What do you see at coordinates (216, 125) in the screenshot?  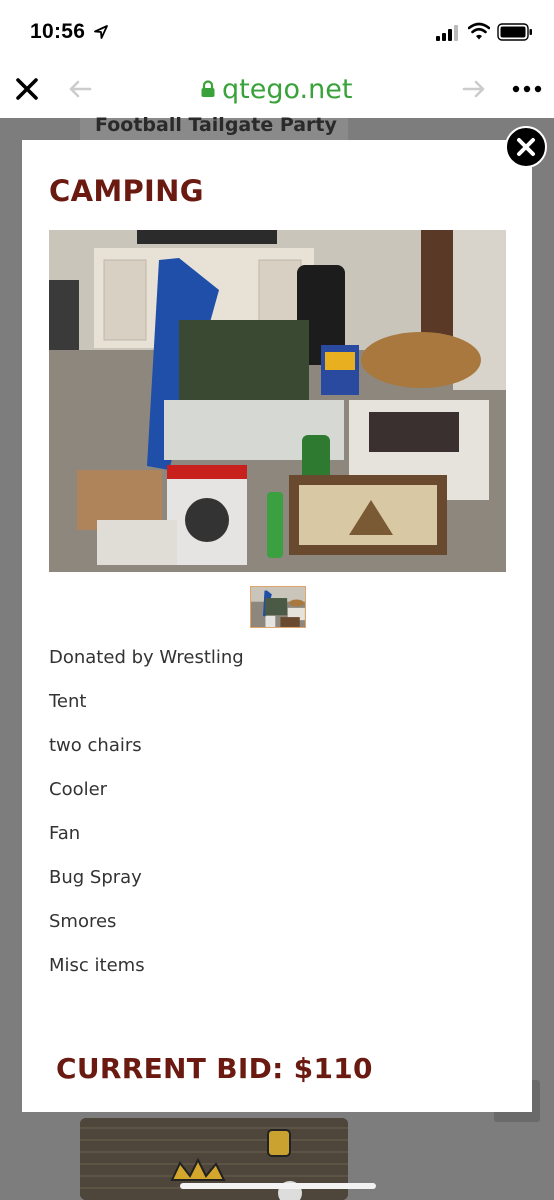 I see `background-page-title: Football Tailgate Party` at bounding box center [216, 125].